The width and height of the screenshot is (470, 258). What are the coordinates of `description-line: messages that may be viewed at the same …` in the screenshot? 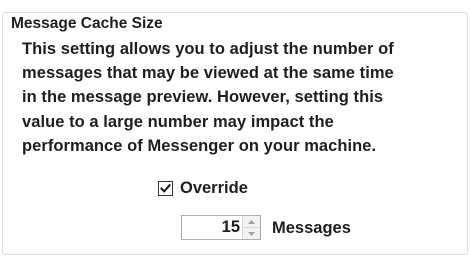 It's located at (208, 73).